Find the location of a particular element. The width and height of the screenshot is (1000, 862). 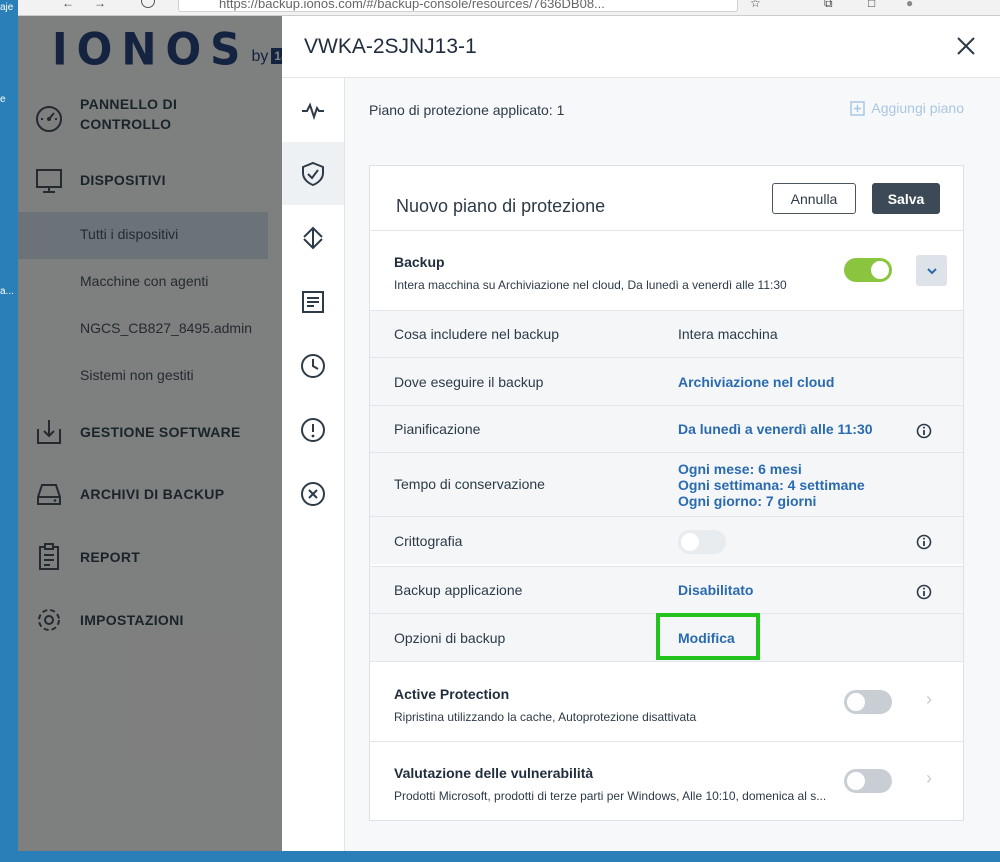

hard-drive-icon is located at coordinates (49, 494).